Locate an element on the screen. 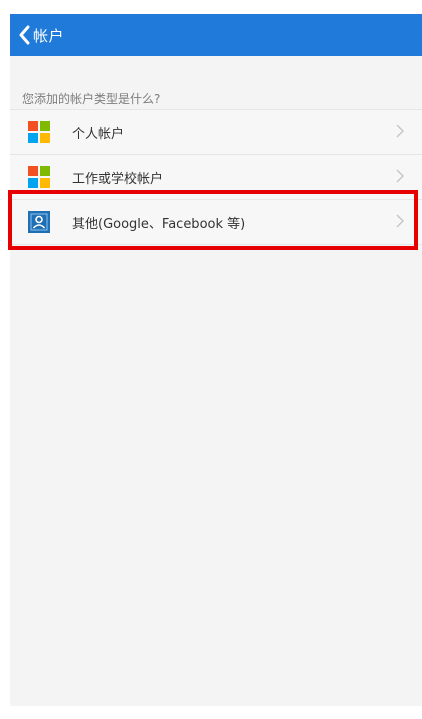  account-option-label: 个人帐户 is located at coordinates (98, 134).